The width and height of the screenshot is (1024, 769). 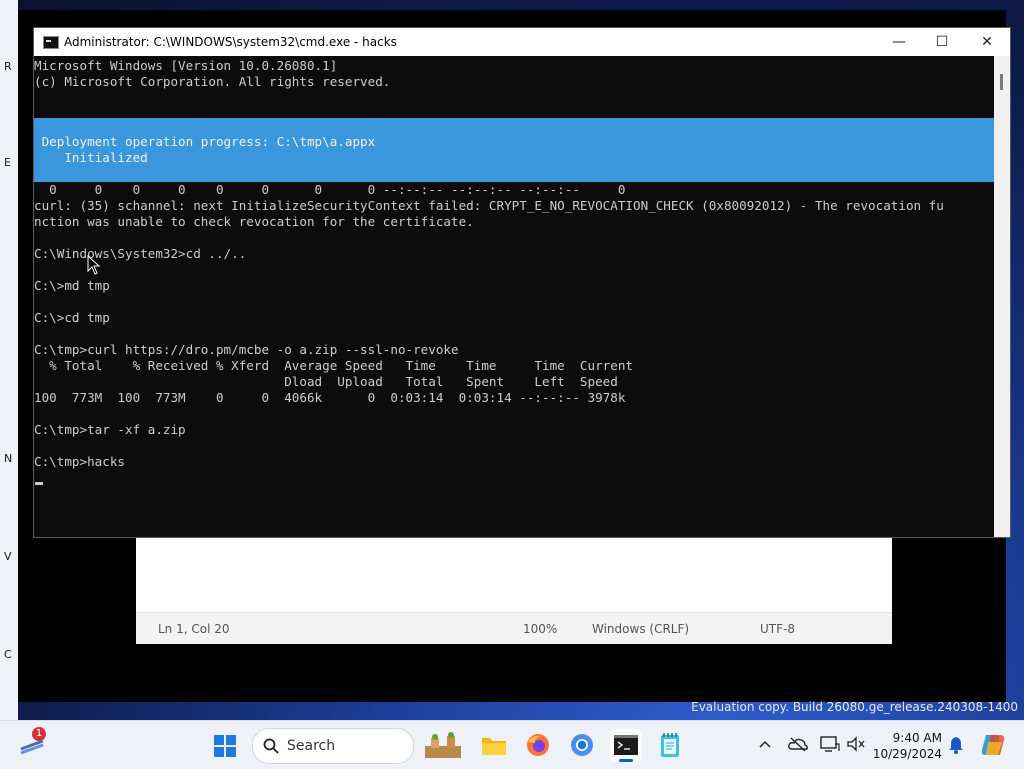 I want to click on taskbar: 1 Search 9:40 AM 10/29/2024, so click(x=512, y=744).